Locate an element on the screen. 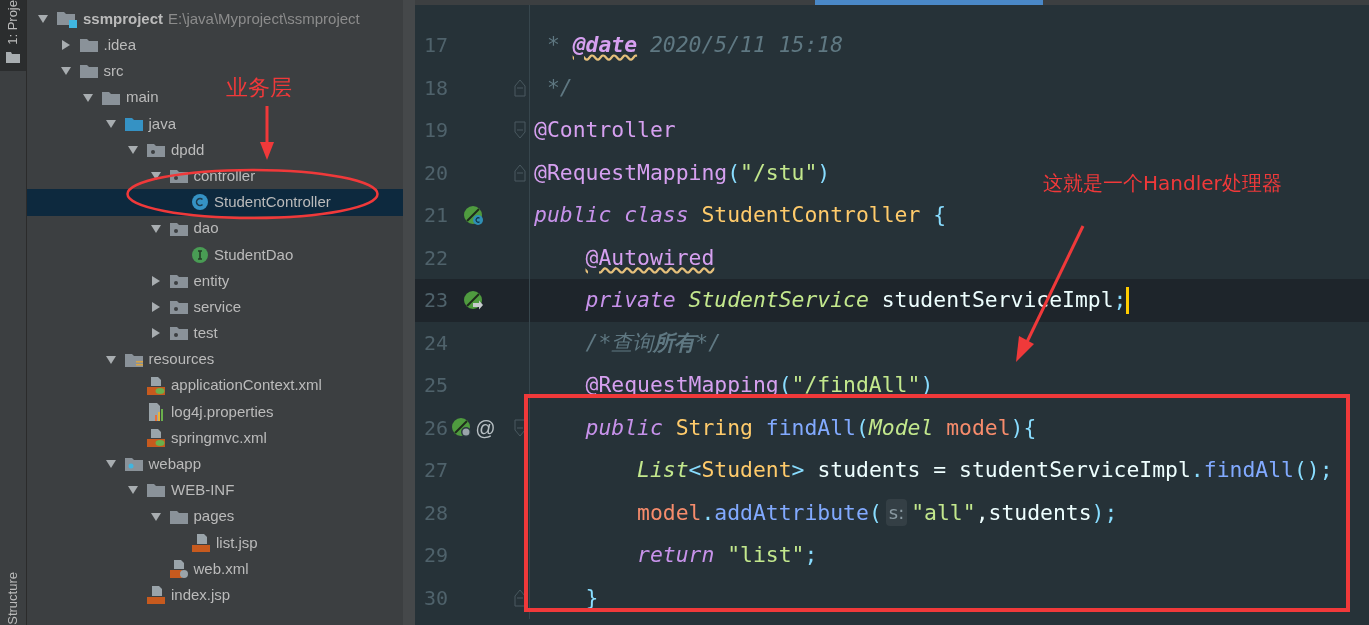  tree-item: log4j.properties is located at coordinates (152, 411).